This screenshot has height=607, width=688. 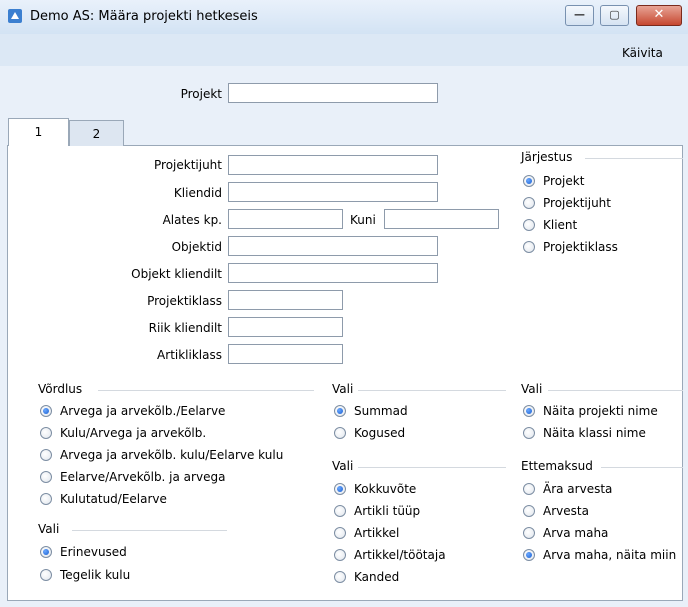 I want to click on kuni-label: Kuni, so click(x=363, y=220).